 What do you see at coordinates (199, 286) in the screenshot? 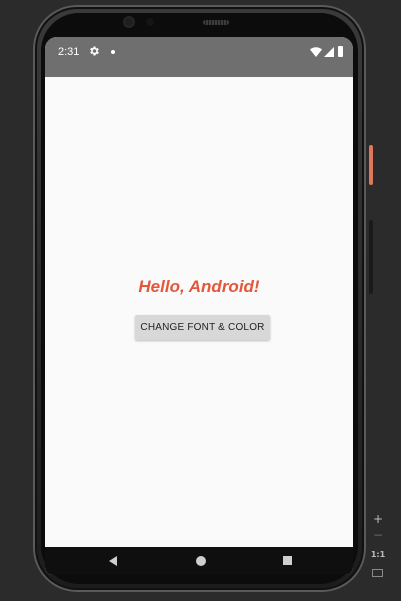
I see `hello-text: Hello, Android!` at bounding box center [199, 286].